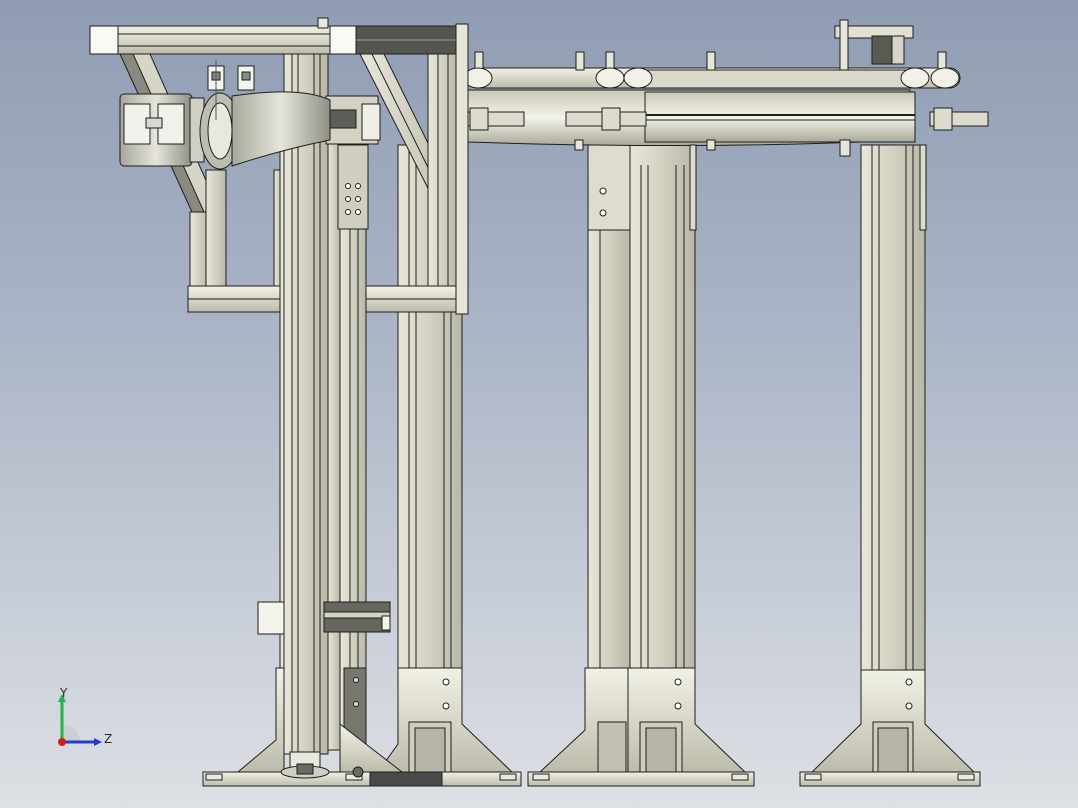  I want to click on triad-y-label: Y, so click(64, 693).